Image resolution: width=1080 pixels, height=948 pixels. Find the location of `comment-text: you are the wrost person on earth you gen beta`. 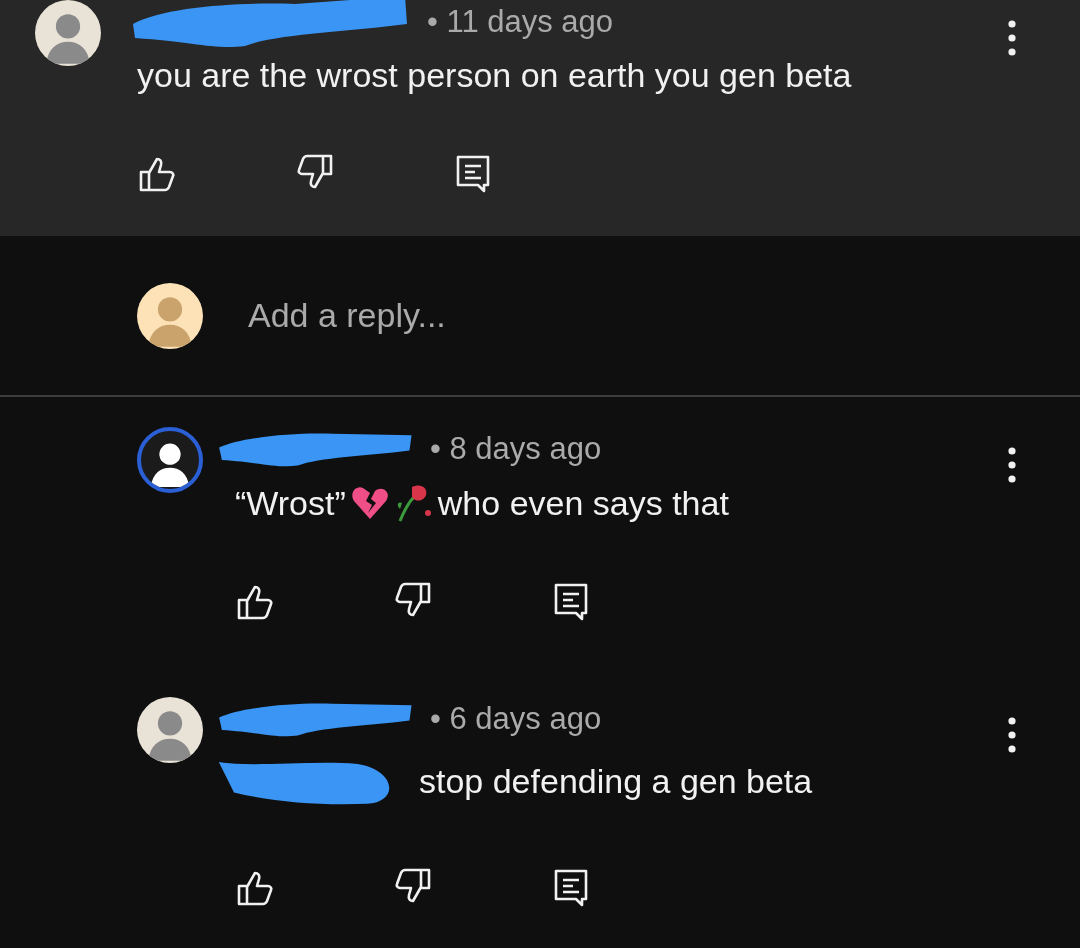

comment-text: you are the wrost person on earth you gen beta is located at coordinates (494, 75).